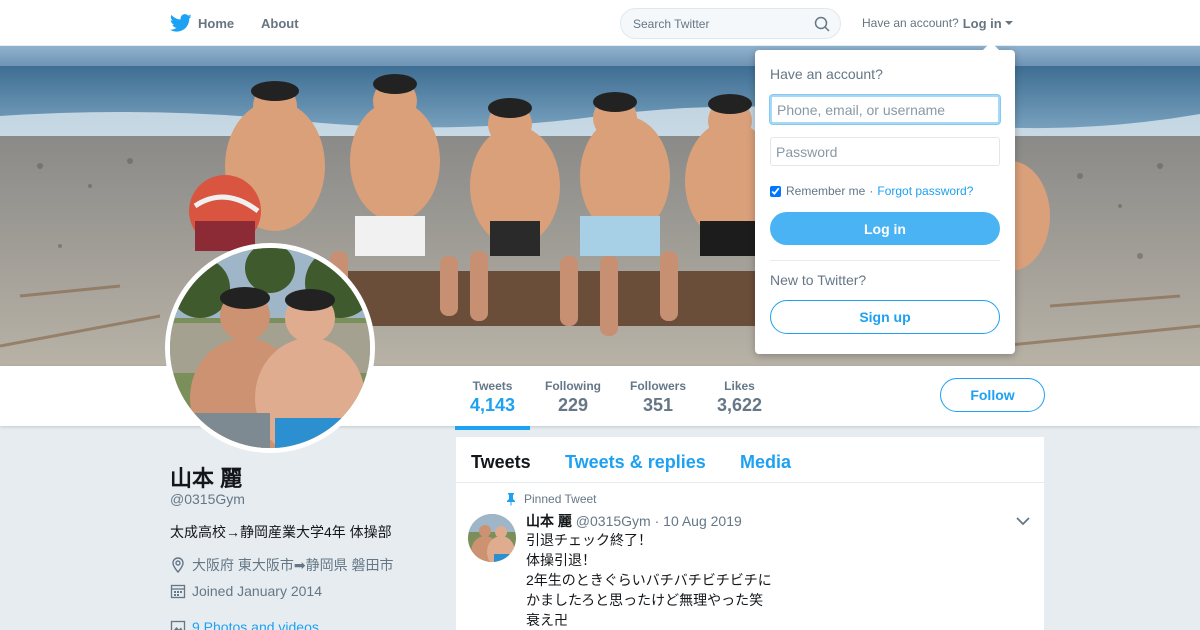 Image resolution: width=1200 pixels, height=630 pixels. Describe the element at coordinates (825, 191) in the screenshot. I see `remember-me-label: Remember me` at that location.